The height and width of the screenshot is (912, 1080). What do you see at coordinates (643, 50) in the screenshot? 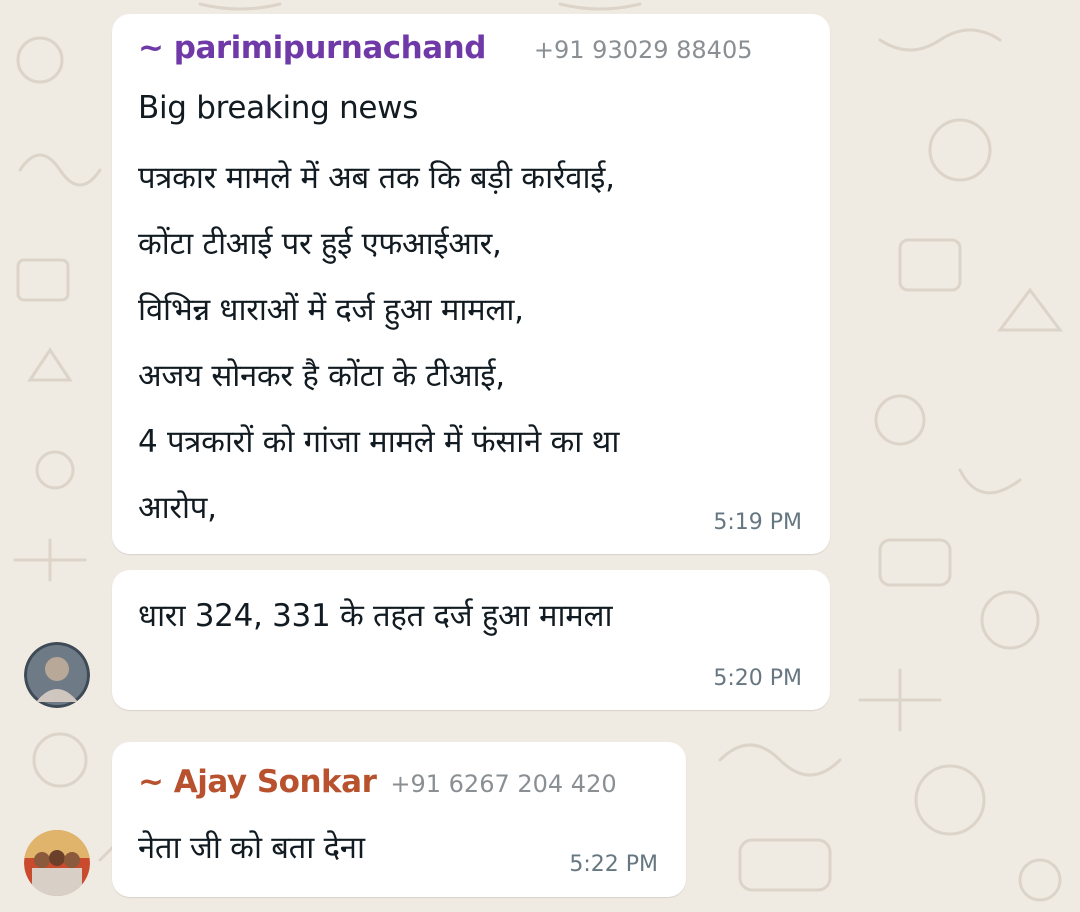
I see `sender-phone: +91 93029 88405` at bounding box center [643, 50].